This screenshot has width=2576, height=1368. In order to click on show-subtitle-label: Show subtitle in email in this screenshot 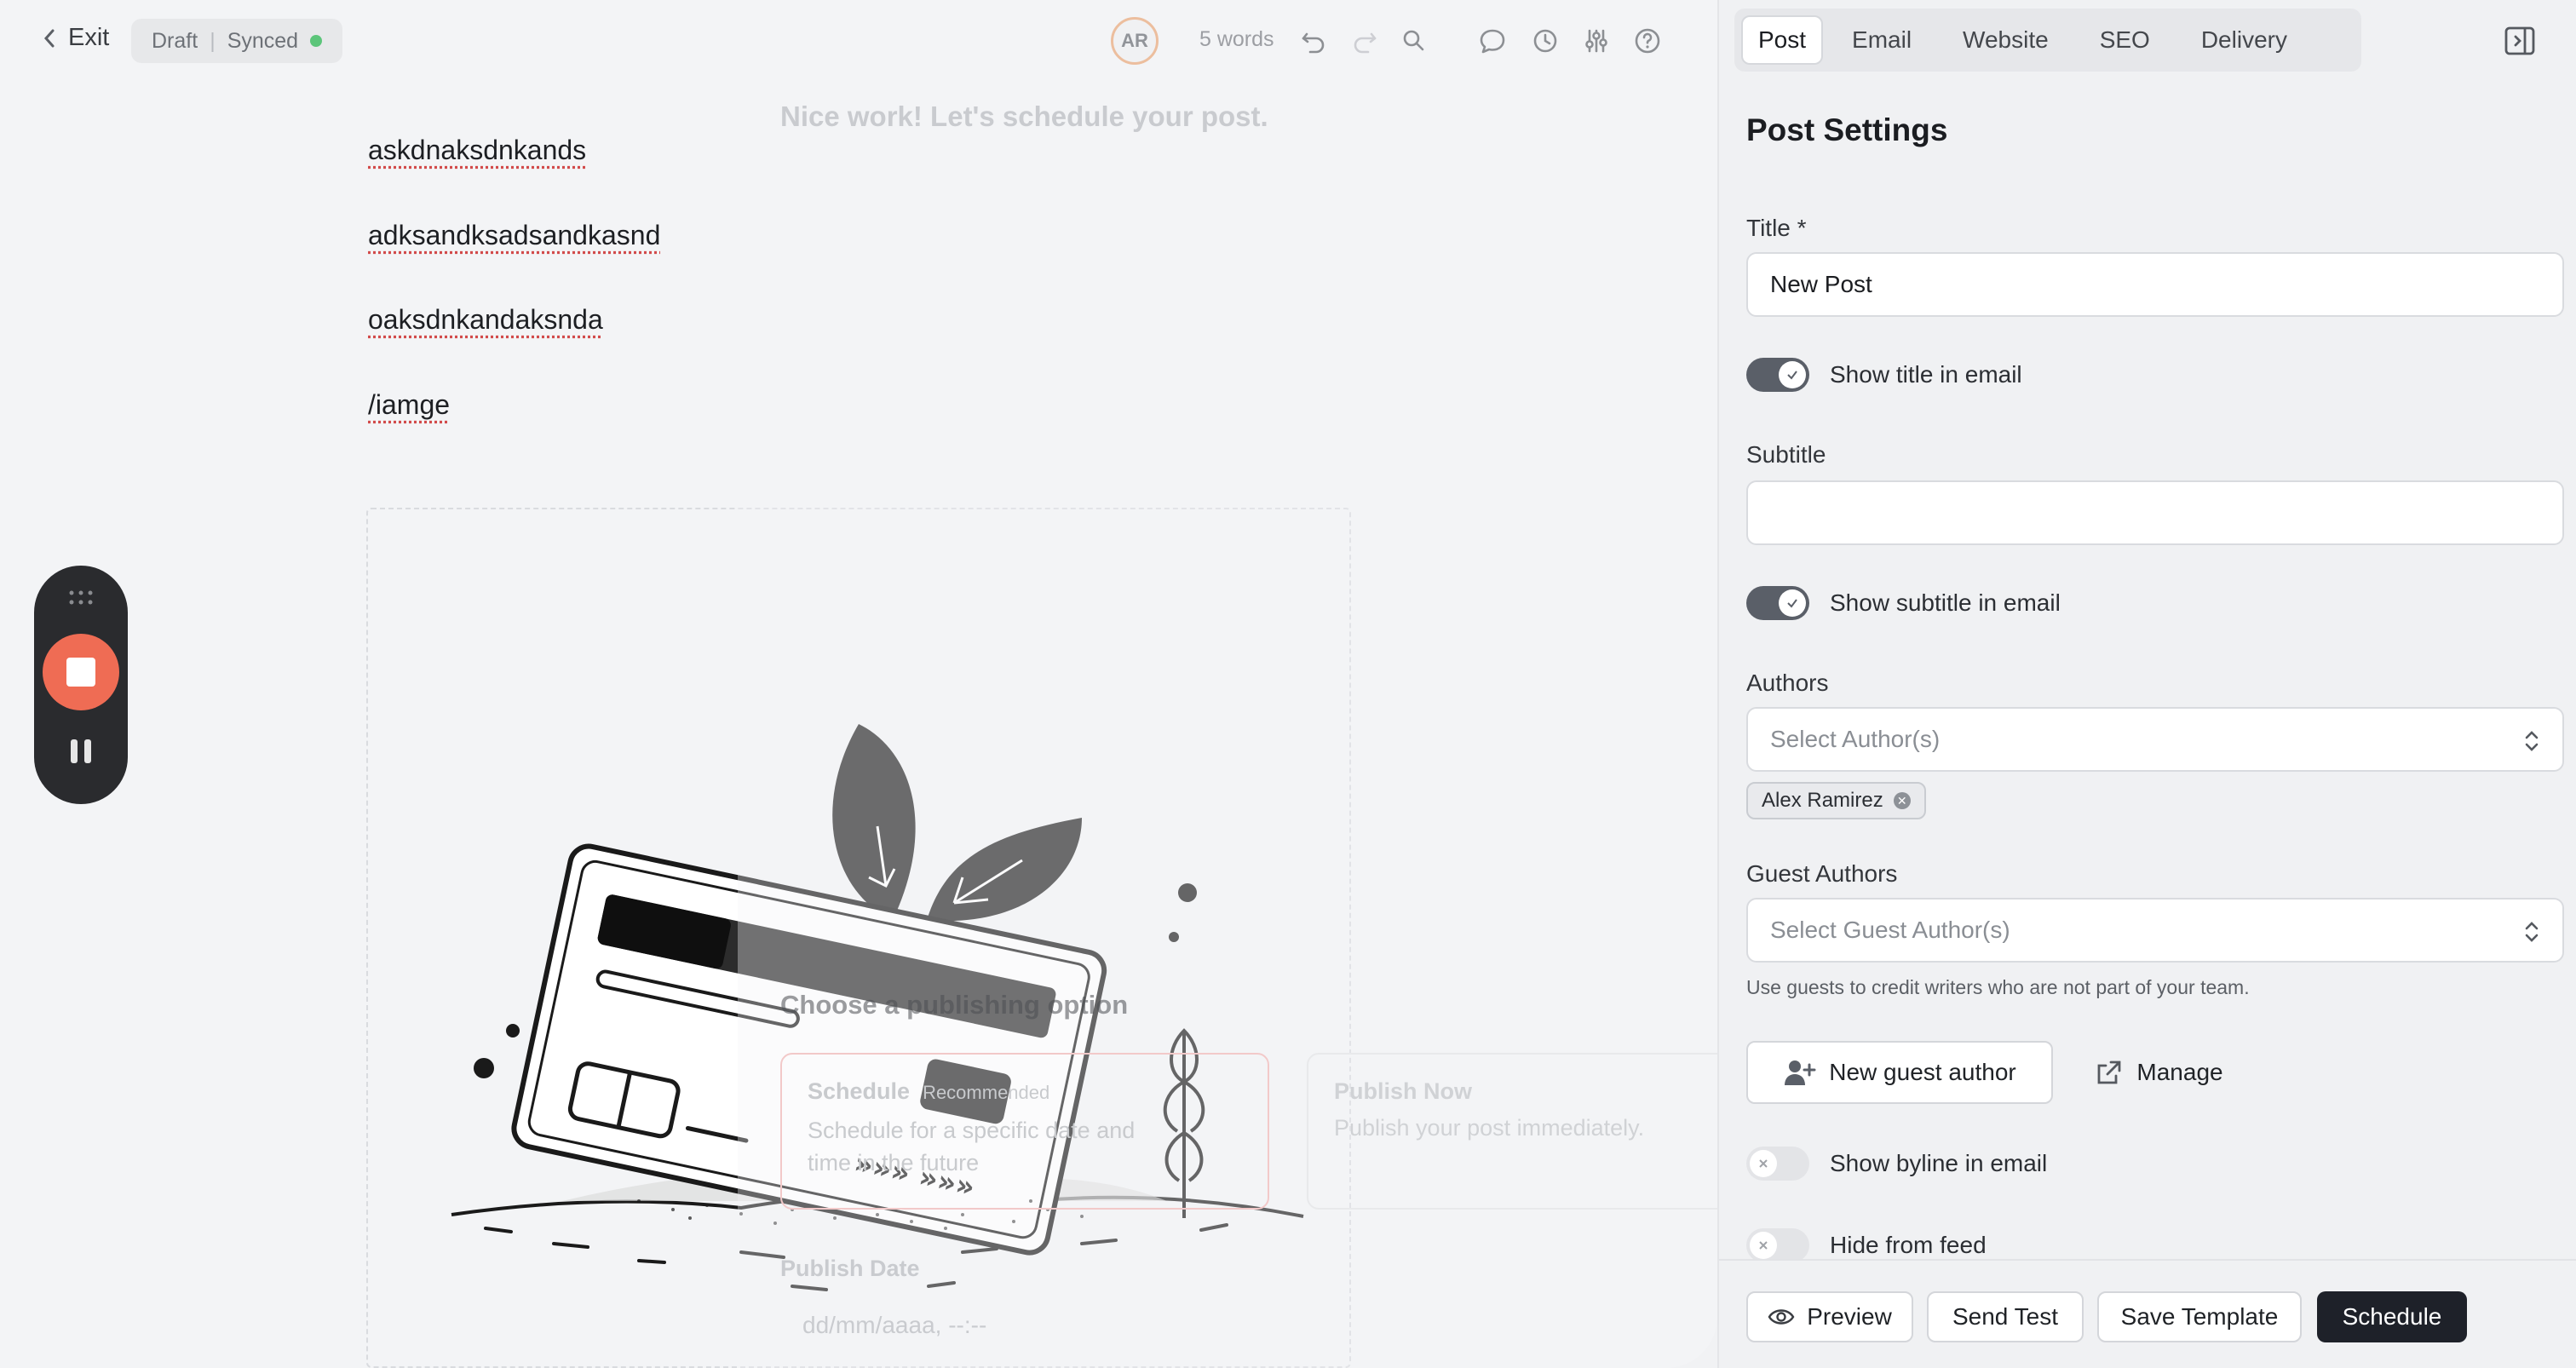, I will do `click(1945, 602)`.